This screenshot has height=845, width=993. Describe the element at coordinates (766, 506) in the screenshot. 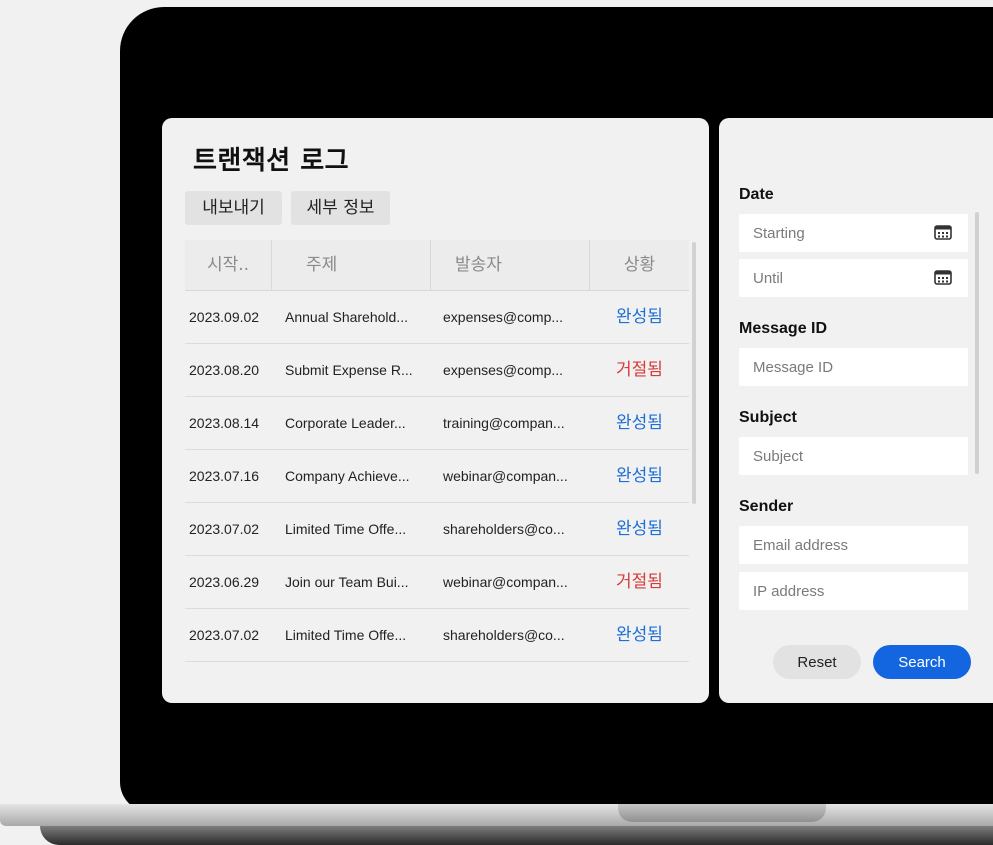

I see `sender-label: Sender` at that location.